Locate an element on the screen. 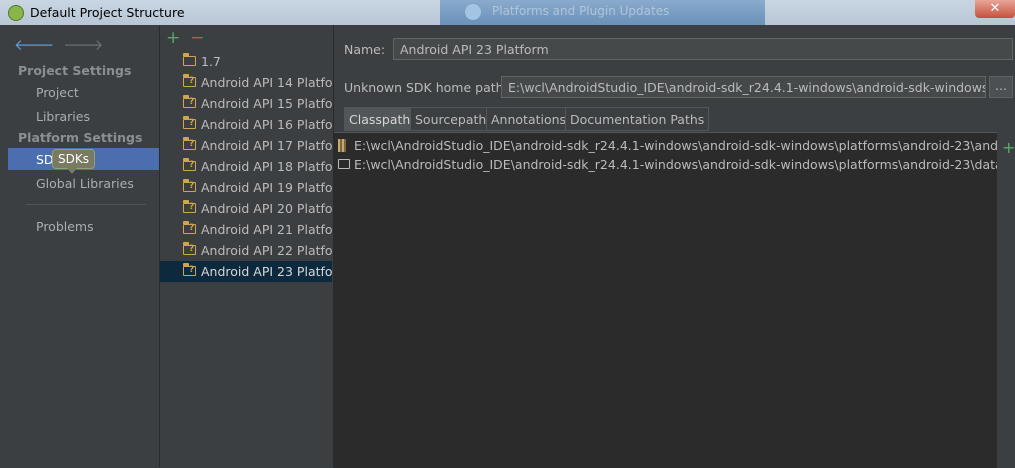  sdk-list-item: ? Android API 23 Platform is located at coordinates (246, 271).